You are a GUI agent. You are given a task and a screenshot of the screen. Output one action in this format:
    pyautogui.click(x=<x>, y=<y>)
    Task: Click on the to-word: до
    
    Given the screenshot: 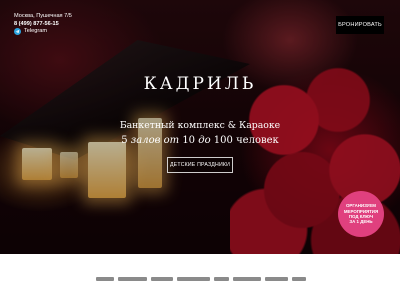 What is the action you would take?
    pyautogui.click(x=204, y=140)
    